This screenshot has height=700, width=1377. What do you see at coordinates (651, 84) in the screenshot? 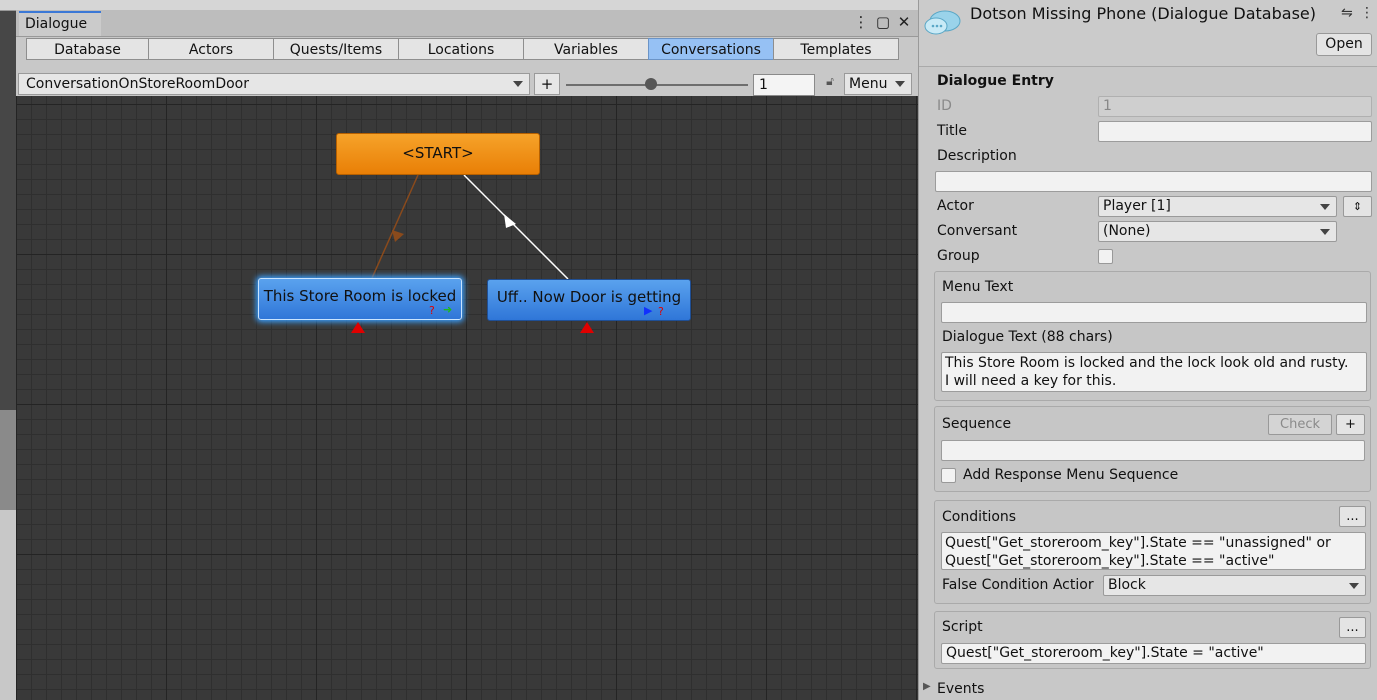
I see `zoom-slider-handle` at bounding box center [651, 84].